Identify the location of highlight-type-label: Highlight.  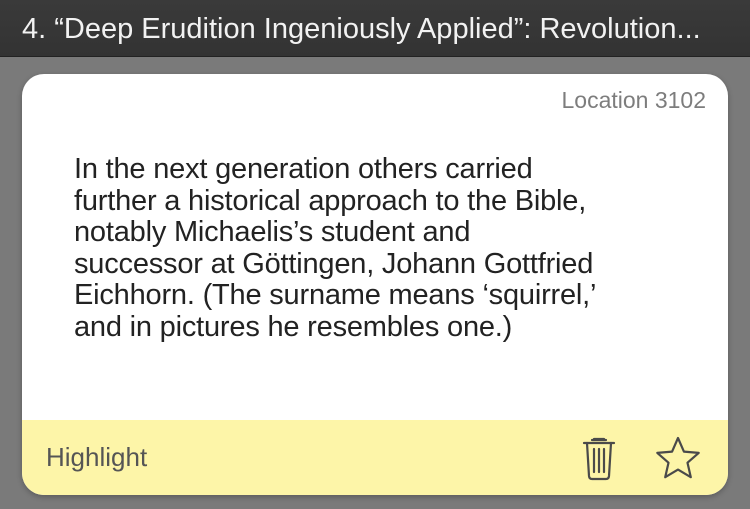
(97, 457).